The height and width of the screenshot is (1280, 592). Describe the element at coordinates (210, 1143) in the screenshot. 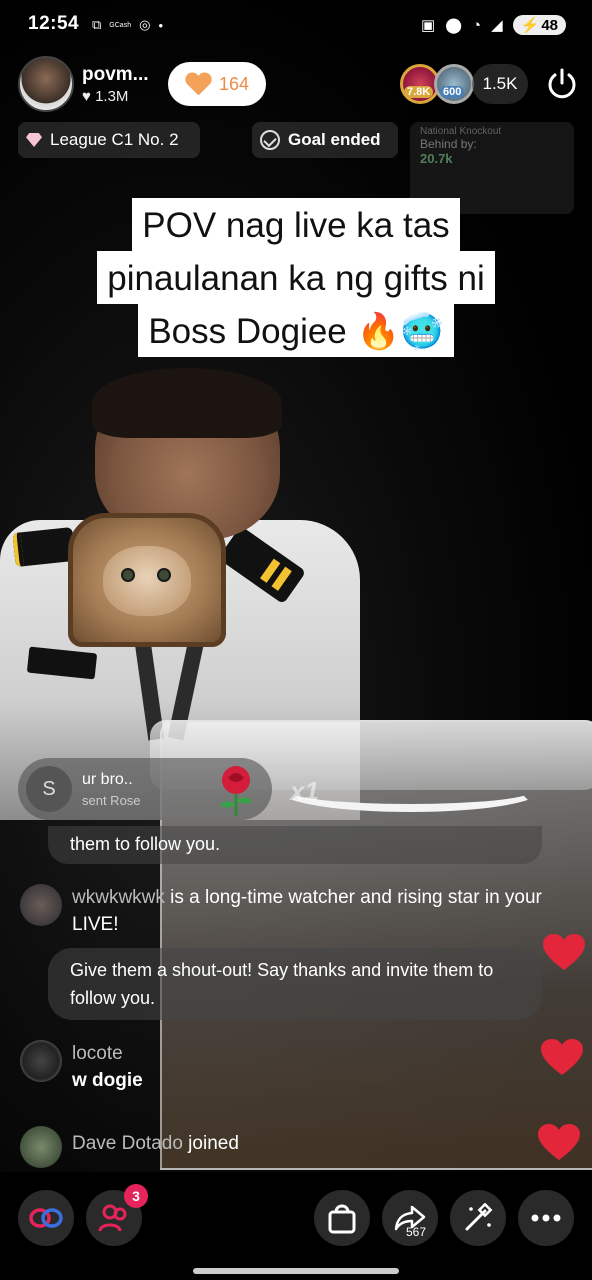

I see `chat-text: joined` at that location.